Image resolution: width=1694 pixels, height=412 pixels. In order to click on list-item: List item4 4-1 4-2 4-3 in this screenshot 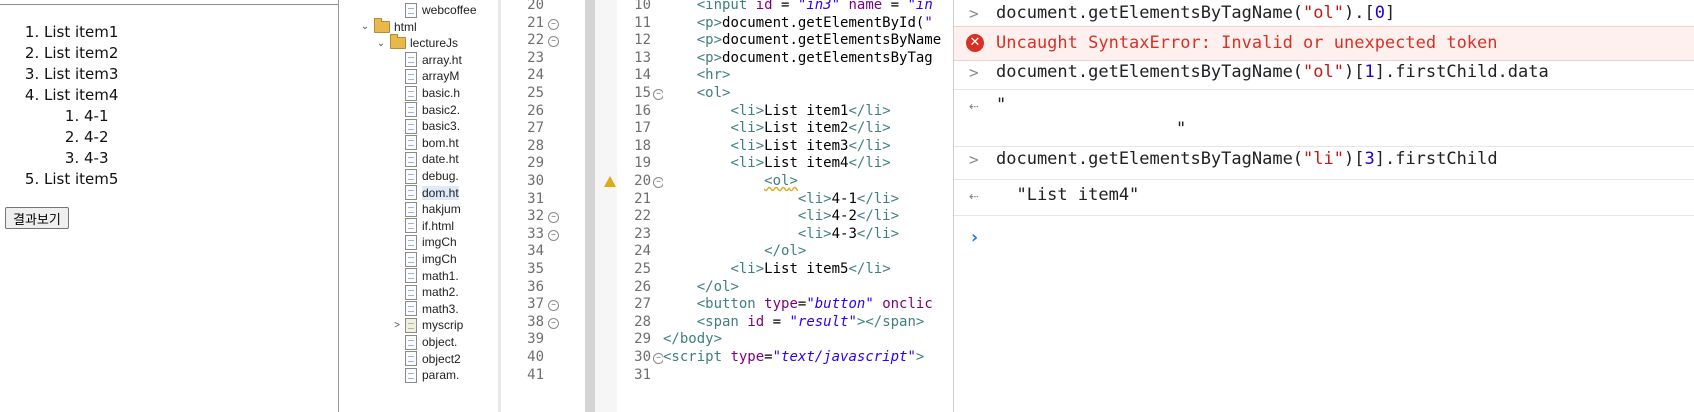, I will do `click(81, 127)`.